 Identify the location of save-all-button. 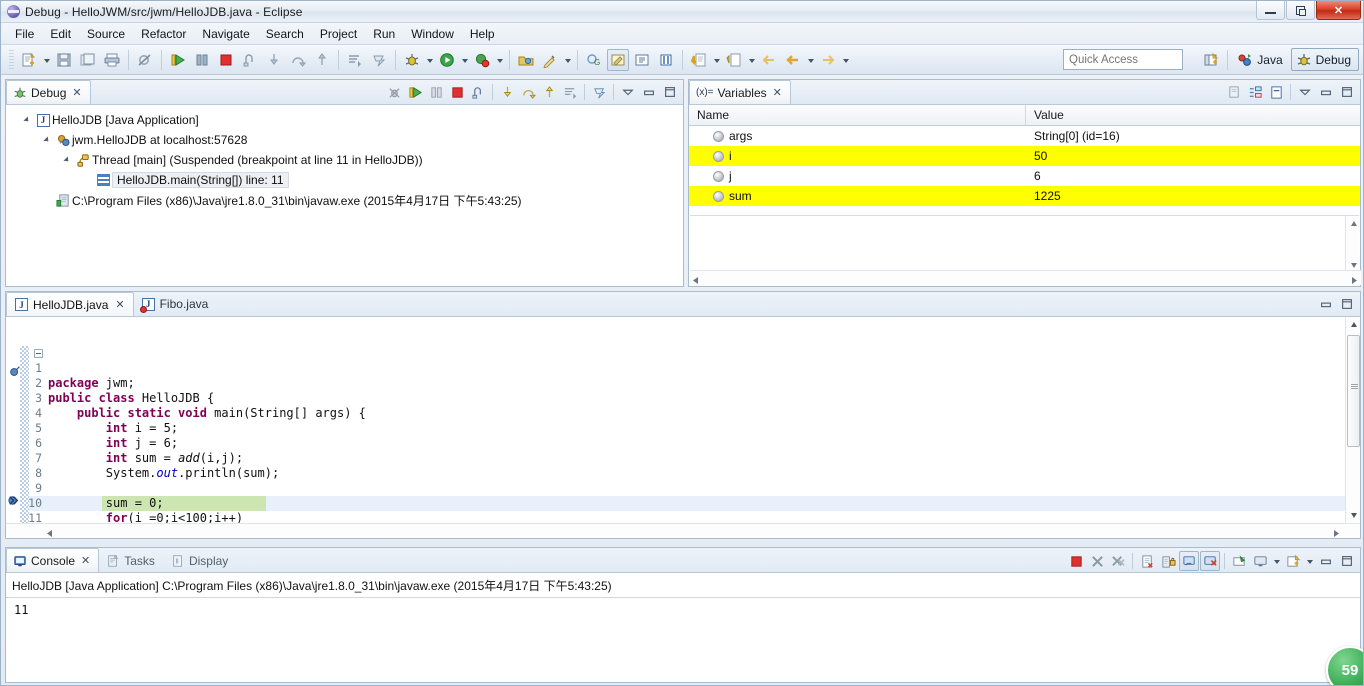
(88, 60).